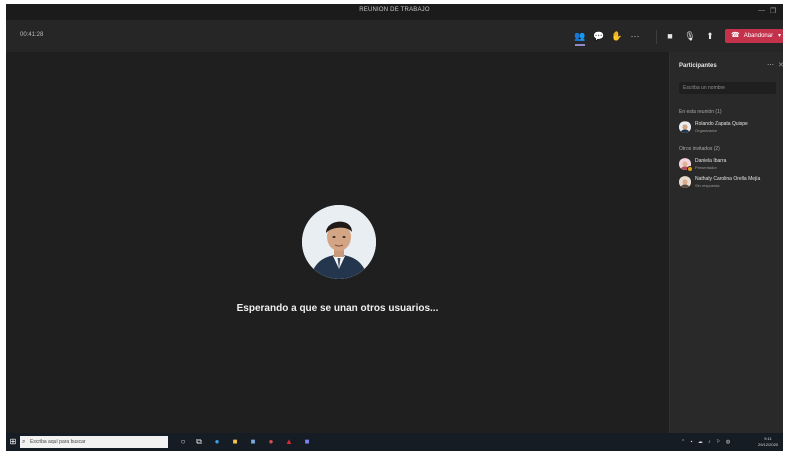 The height and width of the screenshot is (451, 789). Describe the element at coordinates (698, 66) in the screenshot. I see `panel-title: Participantes` at that location.